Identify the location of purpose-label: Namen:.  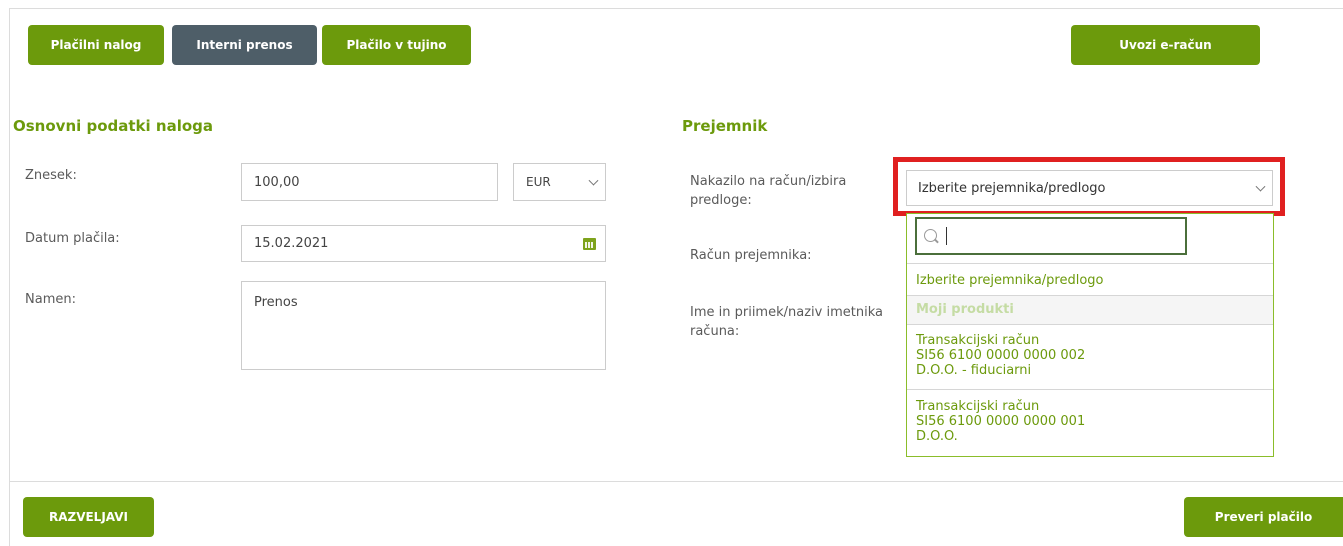
(50, 299).